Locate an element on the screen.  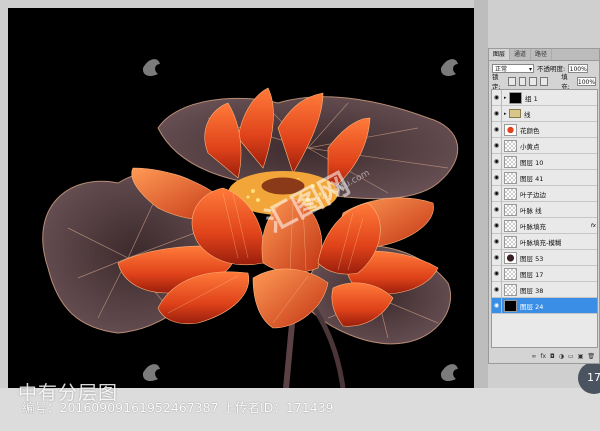
layer-name: 叶脉填充-模糊 is located at coordinates (541, 242).